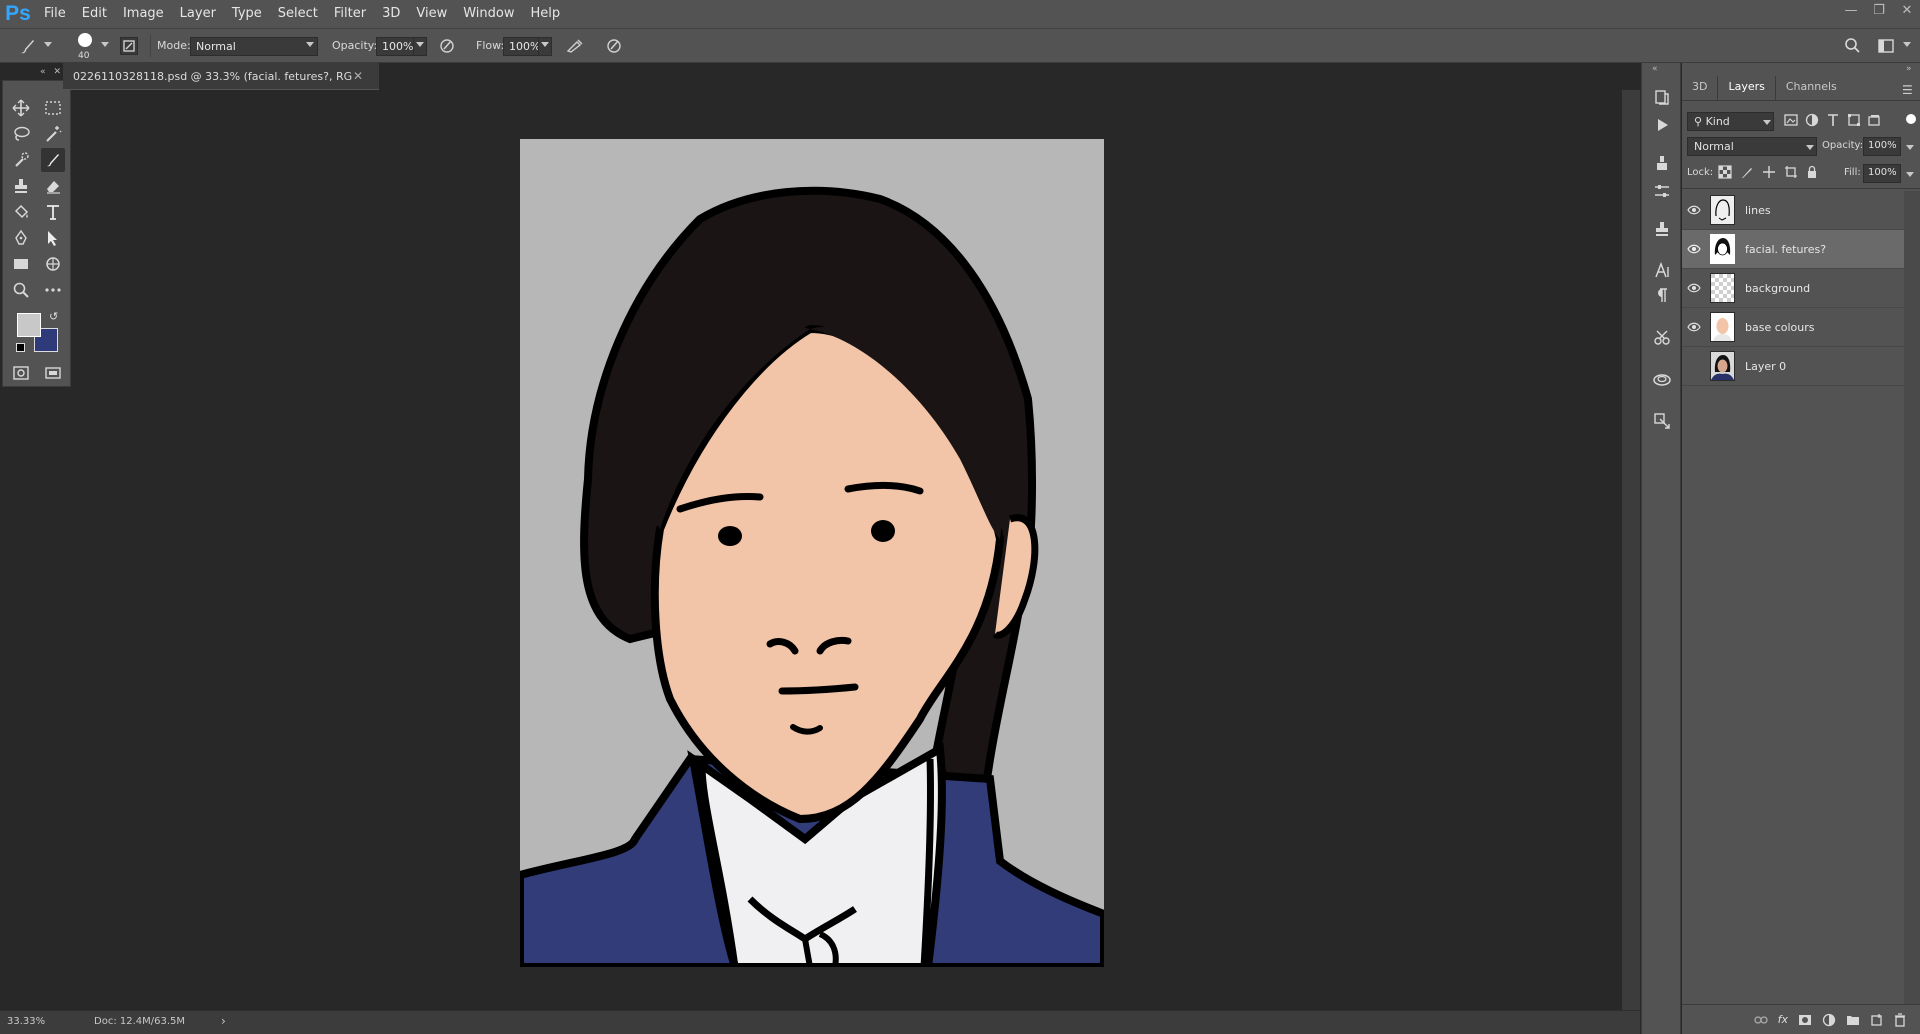  Describe the element at coordinates (1730, 121) in the screenshot. I see `layer-filter-select: ⚲ Kind` at that location.